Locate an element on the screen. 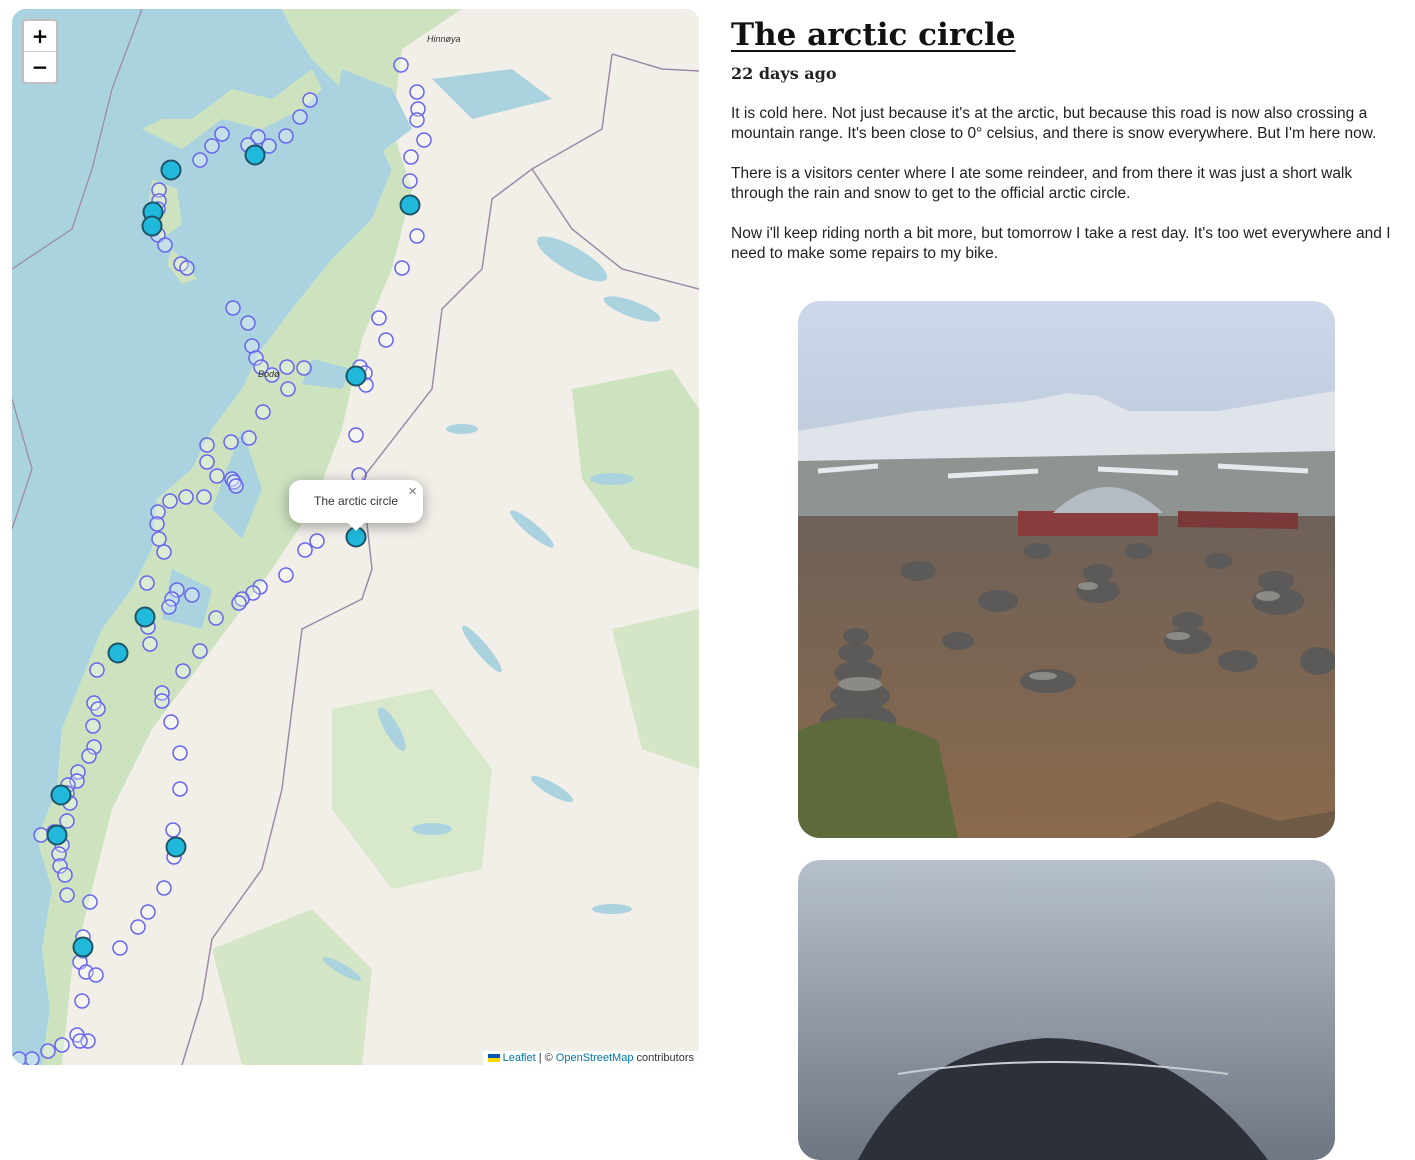  map-label-bodo: Bodø is located at coordinates (269, 374).